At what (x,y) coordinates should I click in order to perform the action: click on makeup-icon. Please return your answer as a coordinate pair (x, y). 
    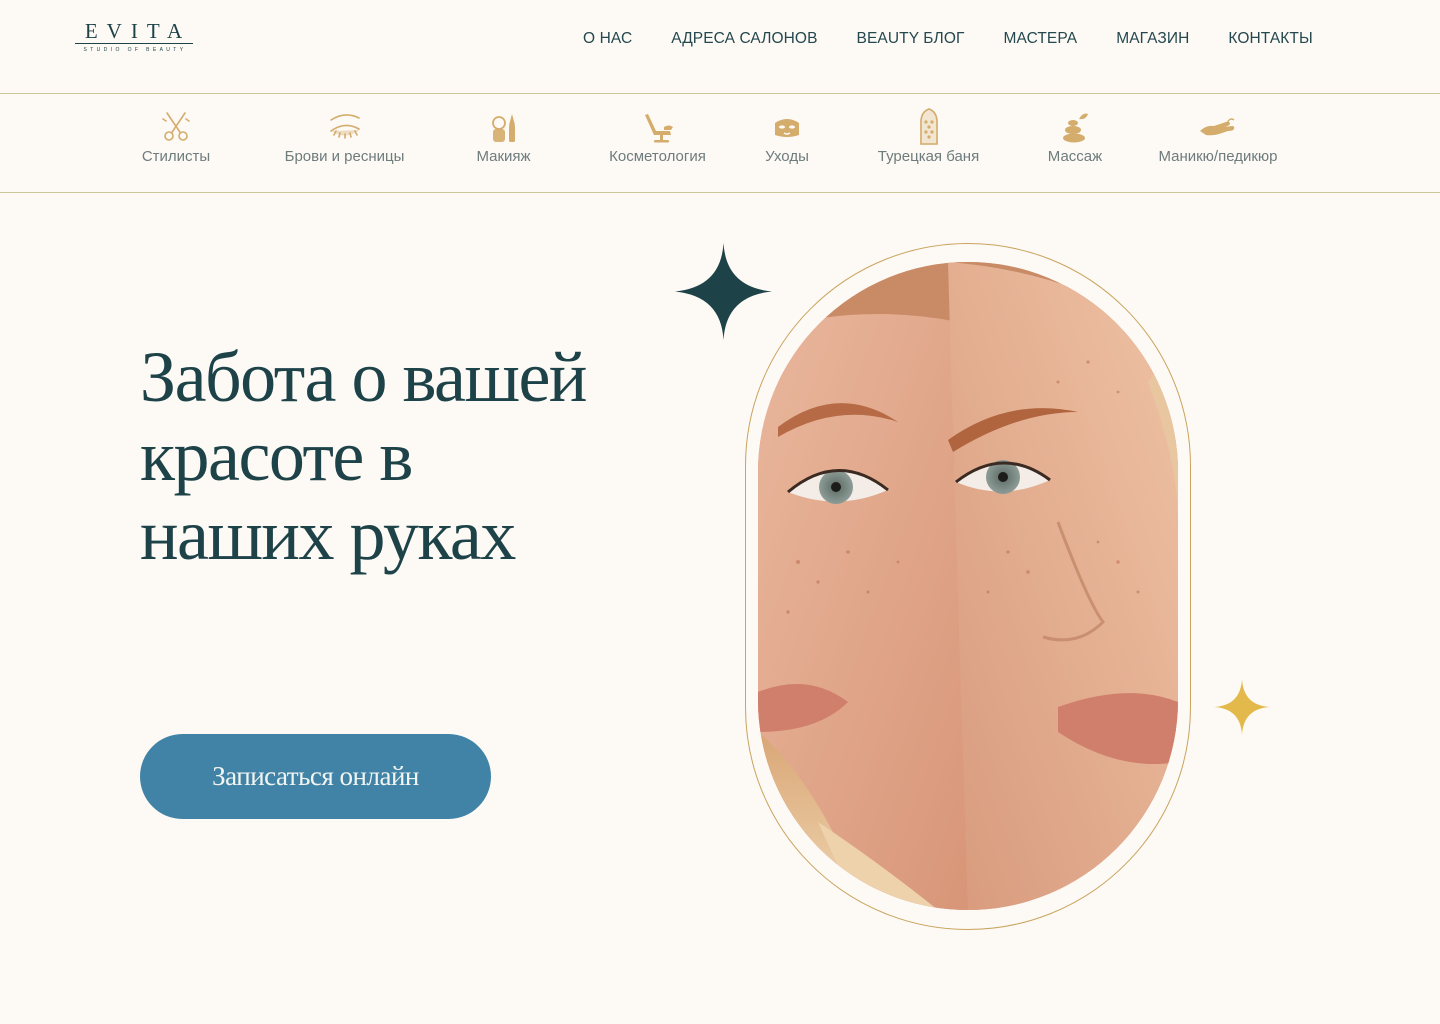
    Looking at the image, I should click on (504, 127).